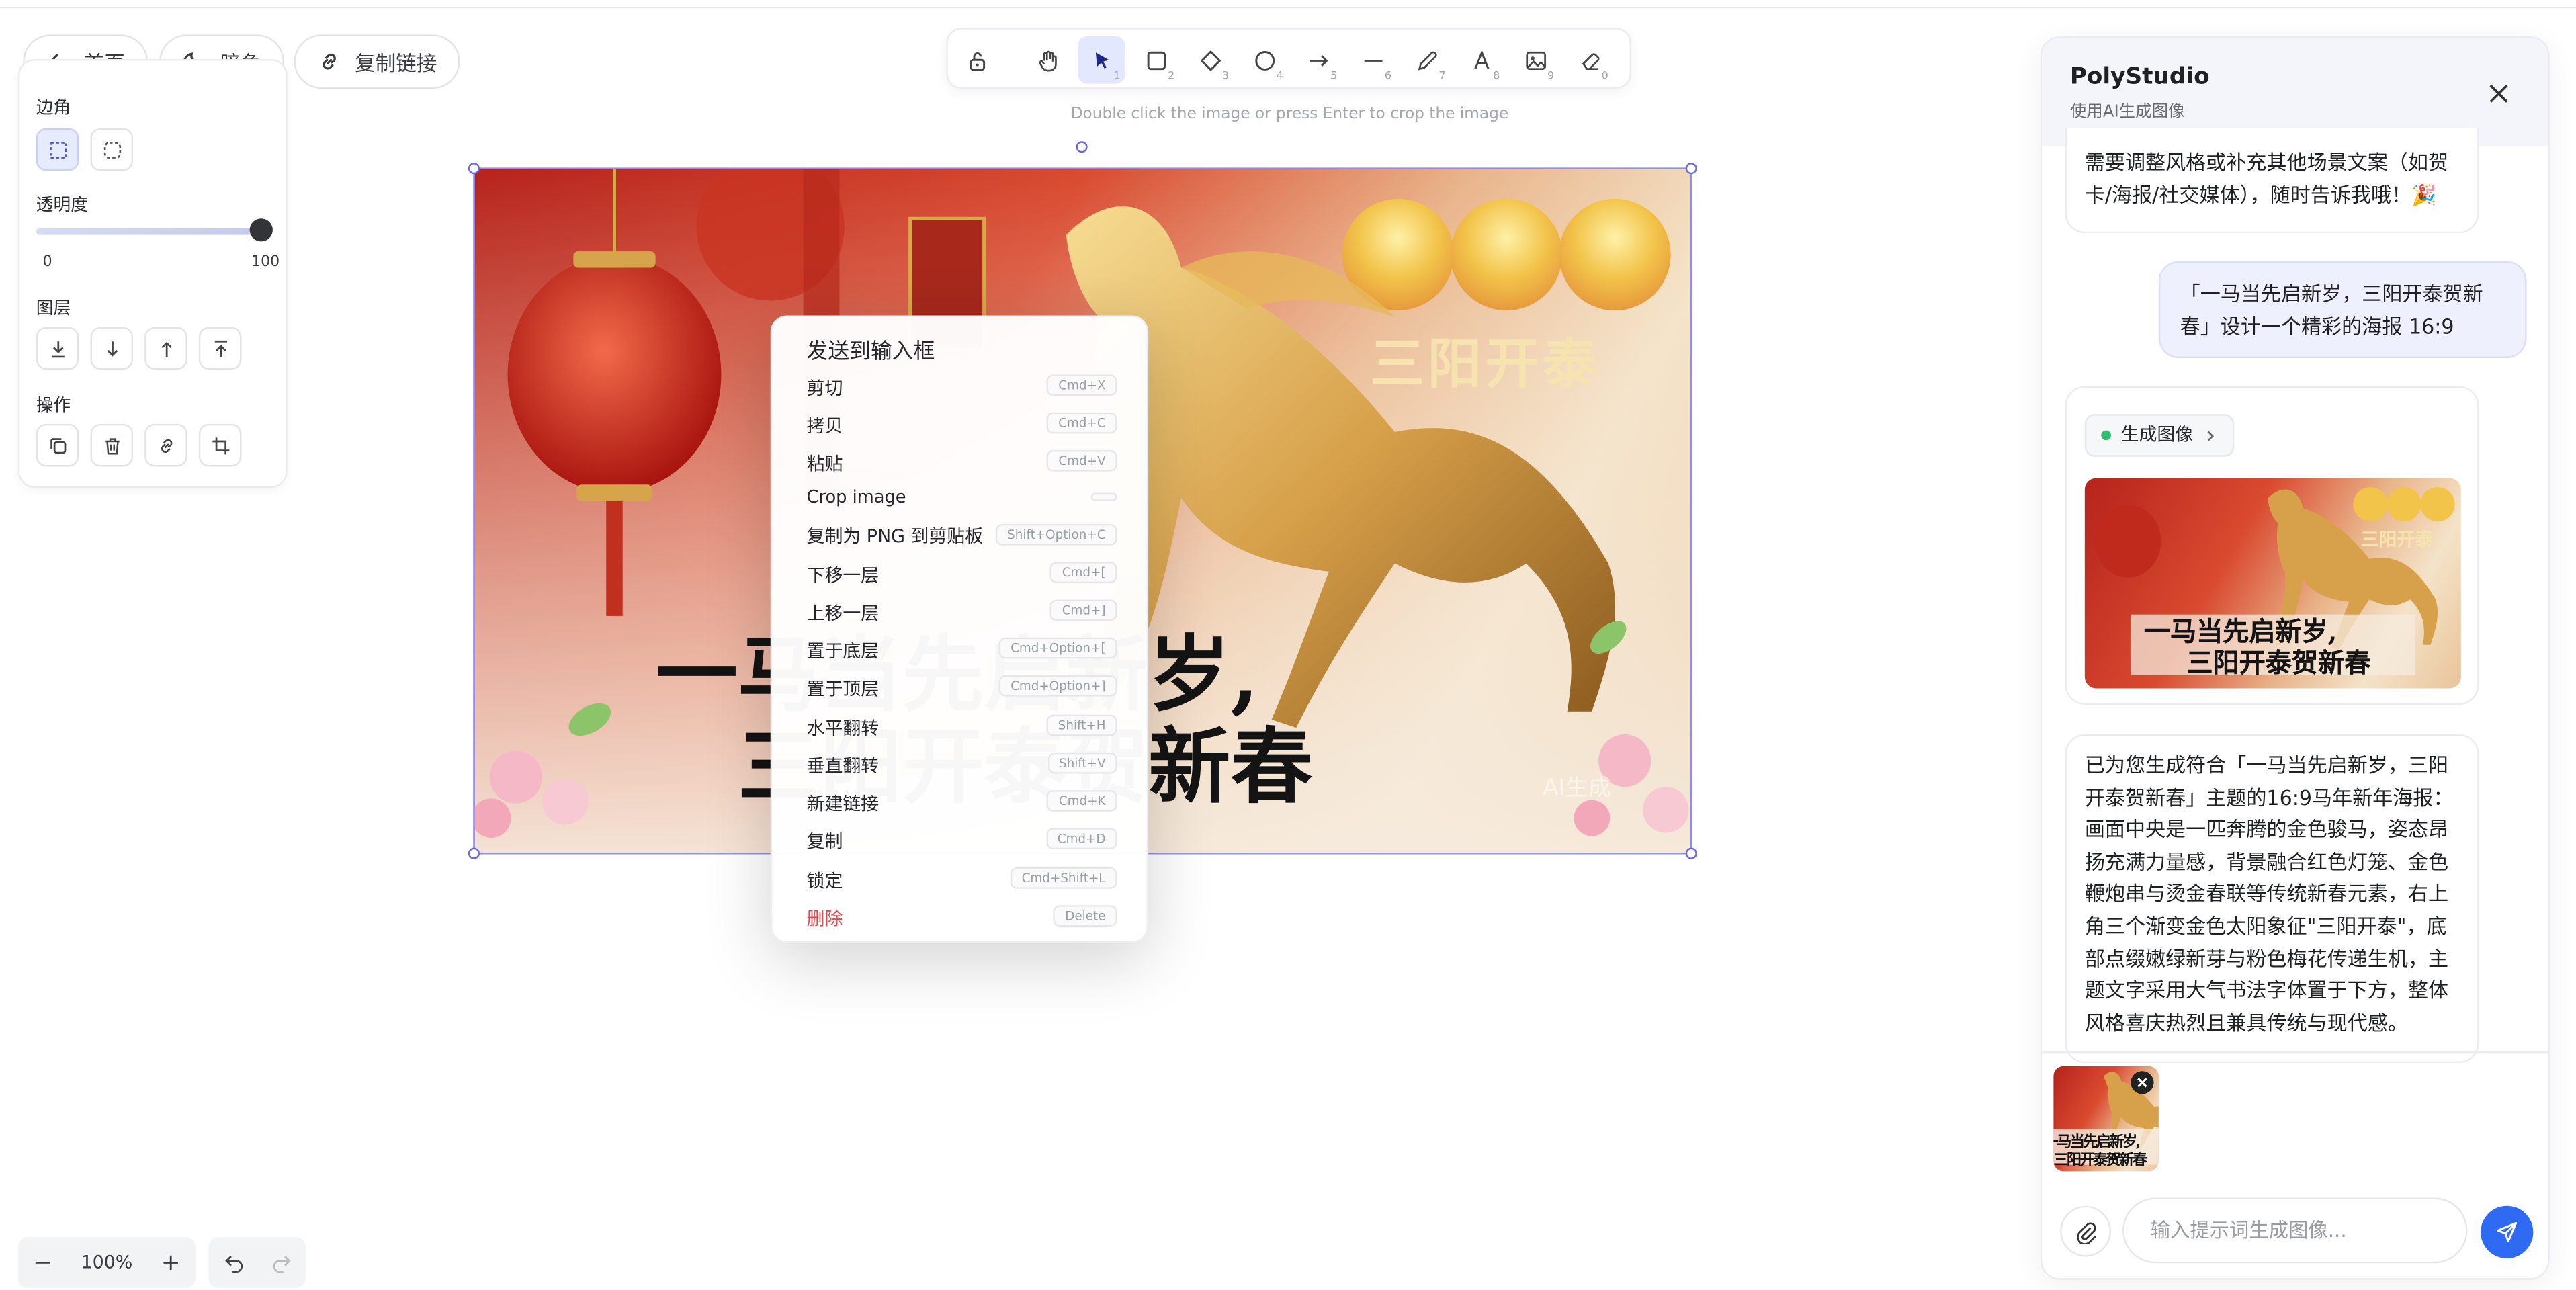 This screenshot has height=1290, width=2576. I want to click on arrow-tool: 5, so click(1318, 60).